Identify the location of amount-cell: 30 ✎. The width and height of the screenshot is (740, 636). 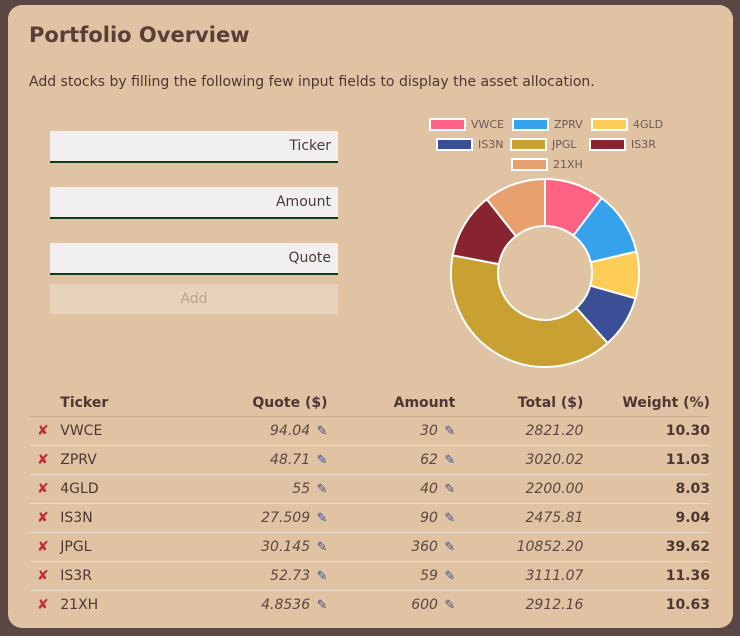
(391, 431).